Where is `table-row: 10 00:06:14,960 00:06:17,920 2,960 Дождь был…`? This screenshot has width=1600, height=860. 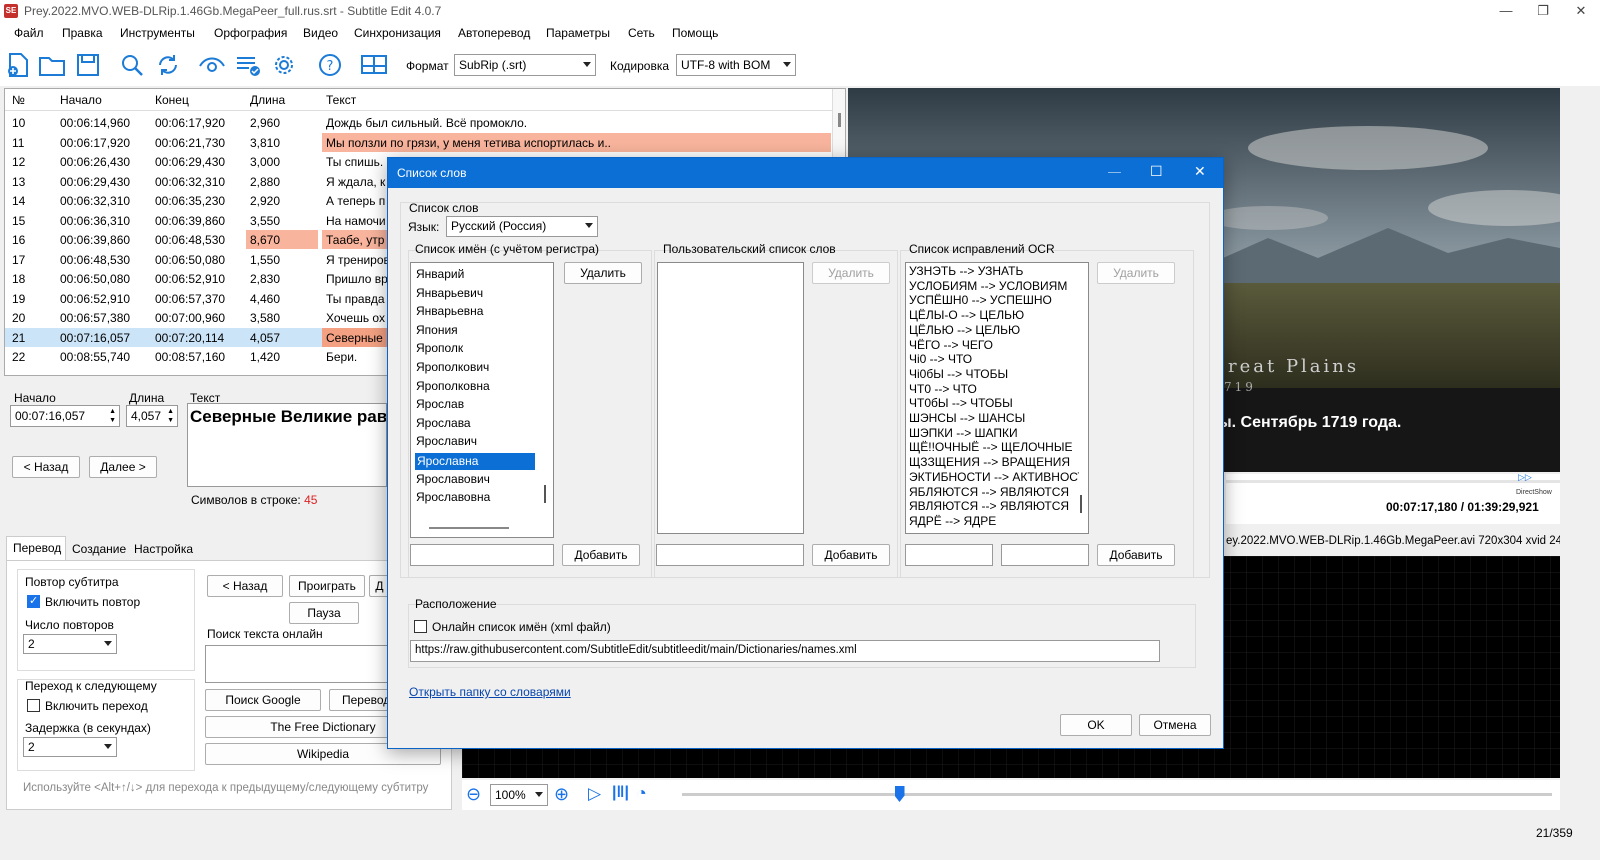 table-row: 10 00:06:14,960 00:06:17,920 2,960 Дождь был… is located at coordinates (418, 123).